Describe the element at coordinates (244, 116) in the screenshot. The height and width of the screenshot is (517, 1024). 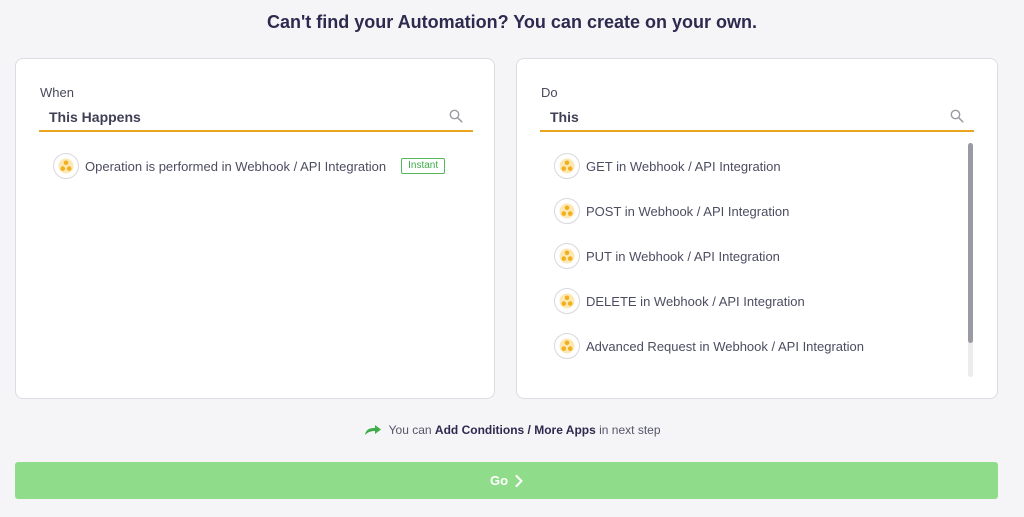
I see `when-search-input` at that location.